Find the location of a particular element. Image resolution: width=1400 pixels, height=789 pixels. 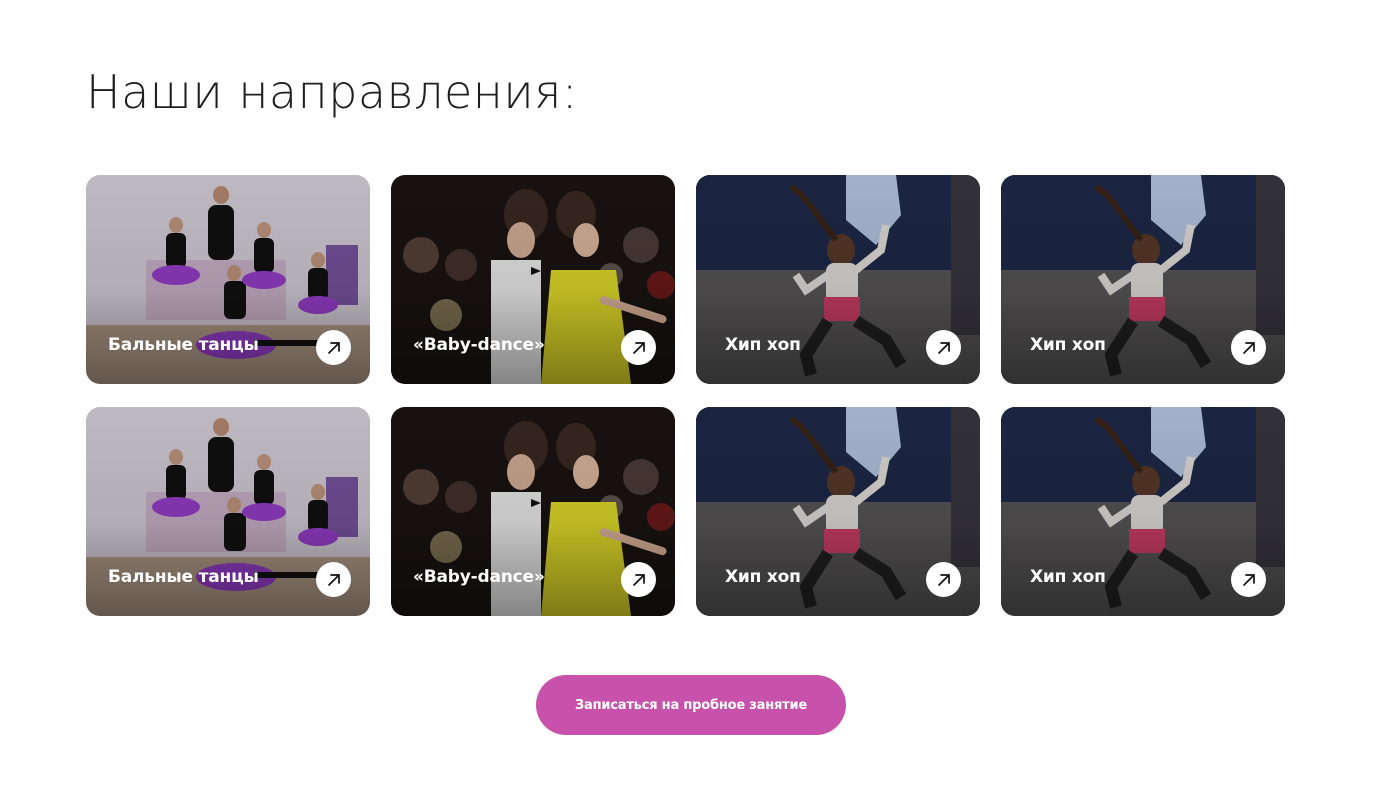

trial-lesson-button: Записаться на пробное занятие is located at coordinates (691, 705).